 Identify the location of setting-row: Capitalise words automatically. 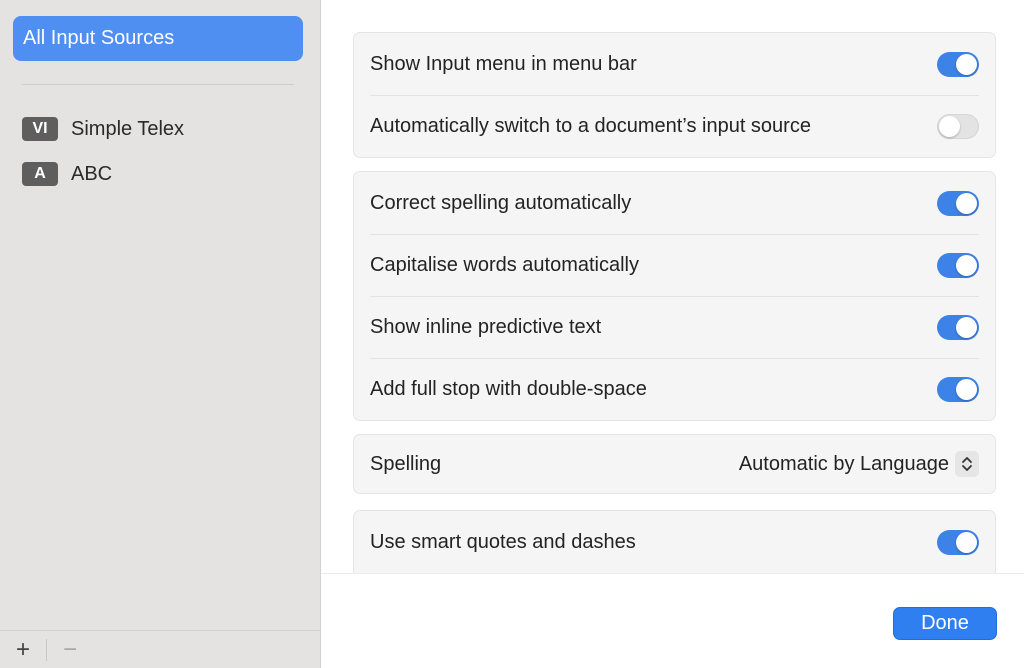
(674, 265).